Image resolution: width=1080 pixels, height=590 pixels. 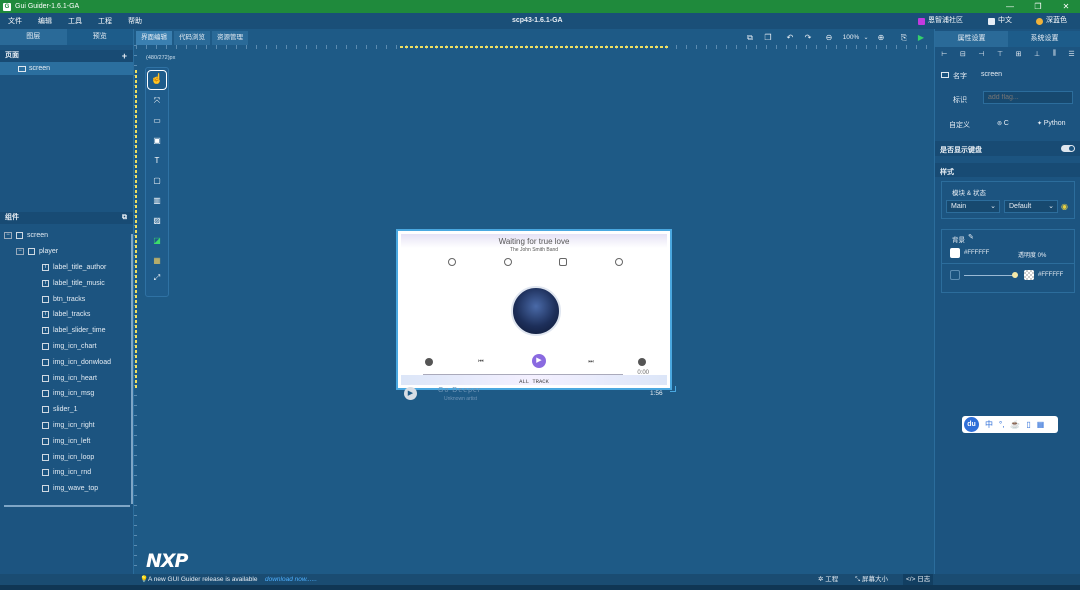 I want to click on label-title-music: Waiting for true love, so click(x=534, y=241).